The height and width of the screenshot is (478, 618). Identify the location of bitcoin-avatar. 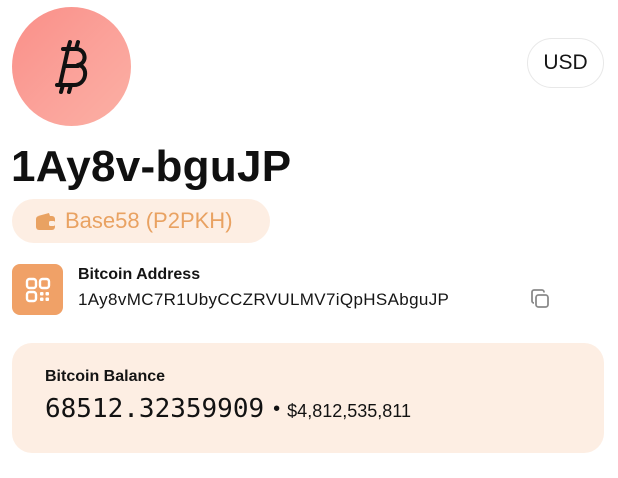
(71, 66).